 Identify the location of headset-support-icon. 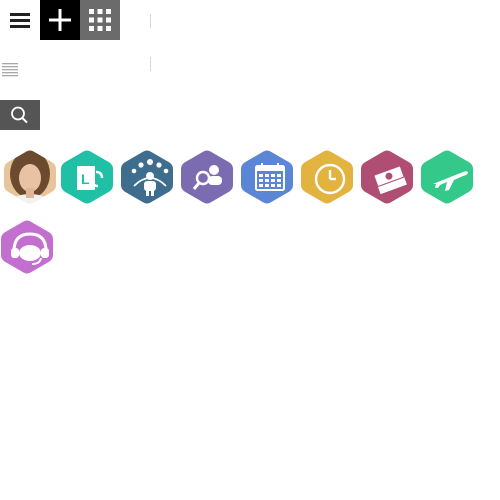
(27, 247).